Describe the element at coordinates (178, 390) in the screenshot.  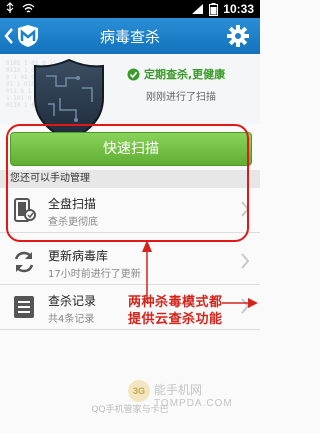
I see `watermark-title: 能手机网` at that location.